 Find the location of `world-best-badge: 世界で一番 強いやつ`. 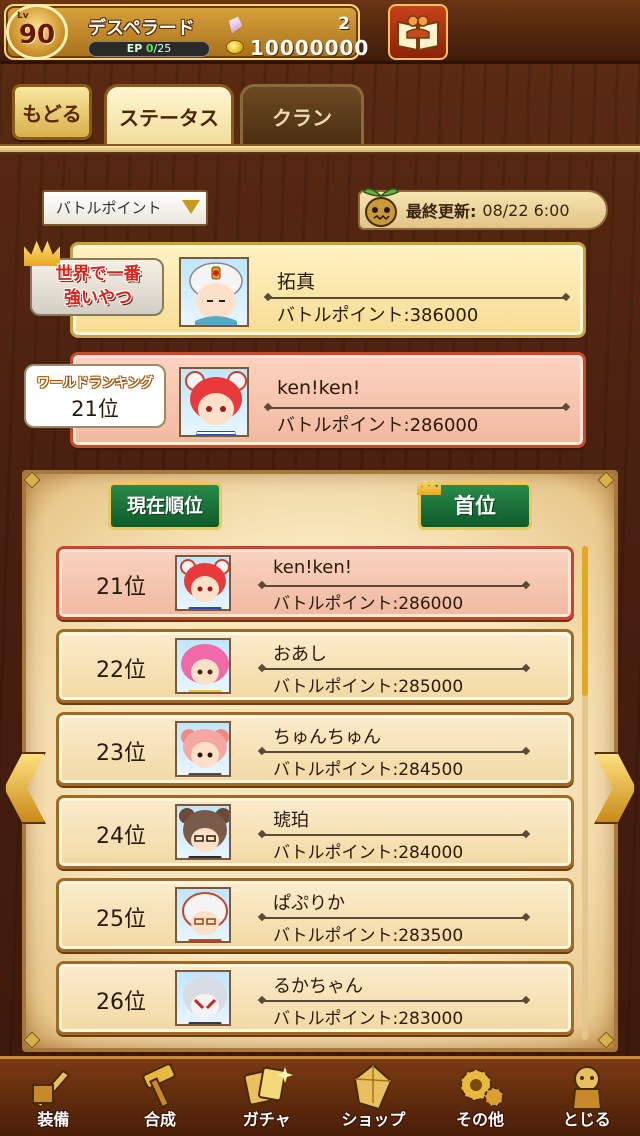

world-best-badge: 世界で一番 強いやつ is located at coordinates (95, 279).